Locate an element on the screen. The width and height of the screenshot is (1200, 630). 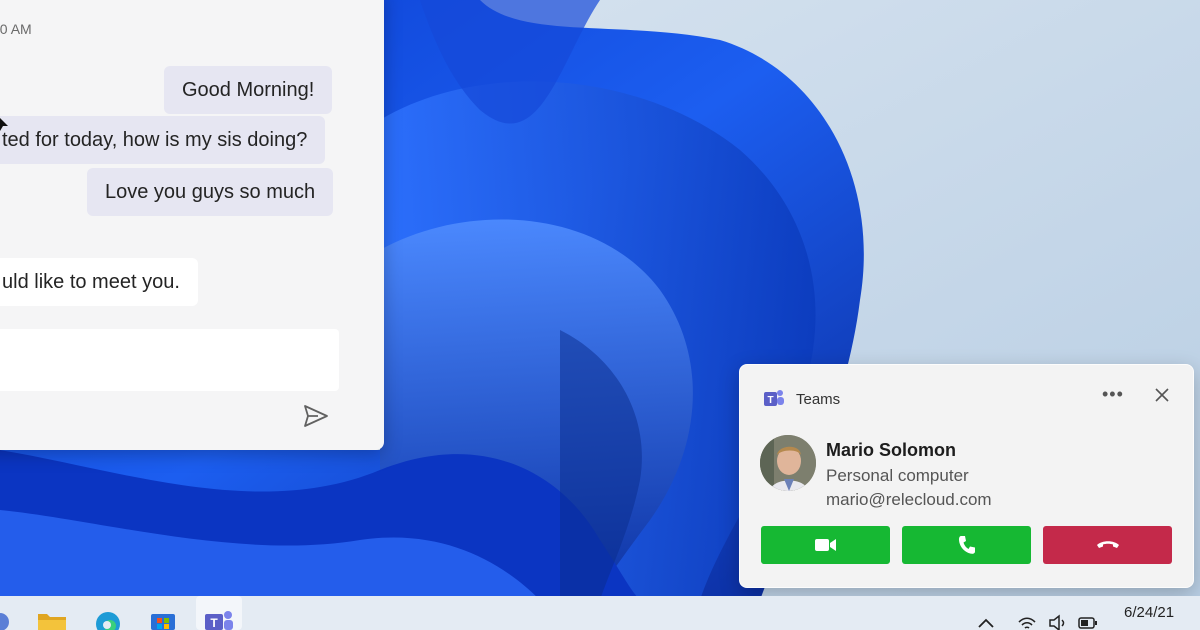
store-icon is located at coordinates (163, 619).